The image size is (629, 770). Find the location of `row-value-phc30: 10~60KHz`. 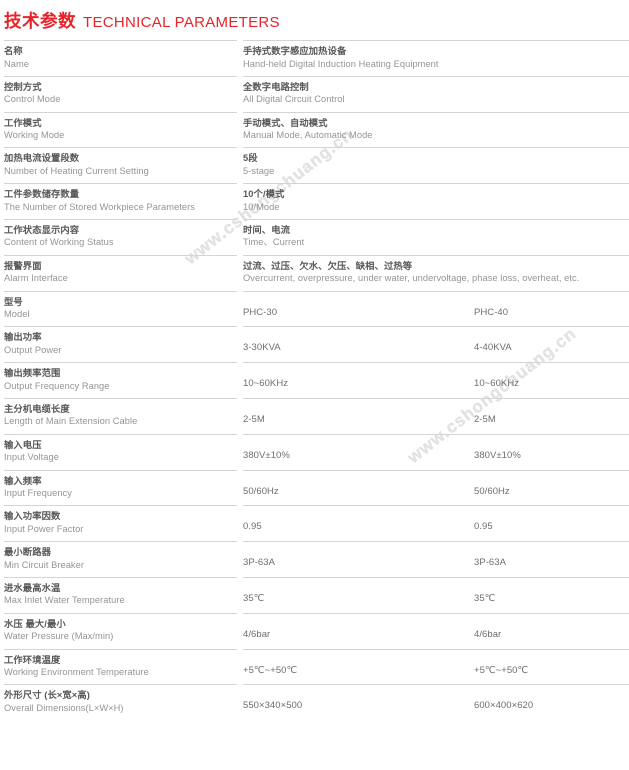

row-value-phc30: 10~60KHz is located at coordinates (266, 384).